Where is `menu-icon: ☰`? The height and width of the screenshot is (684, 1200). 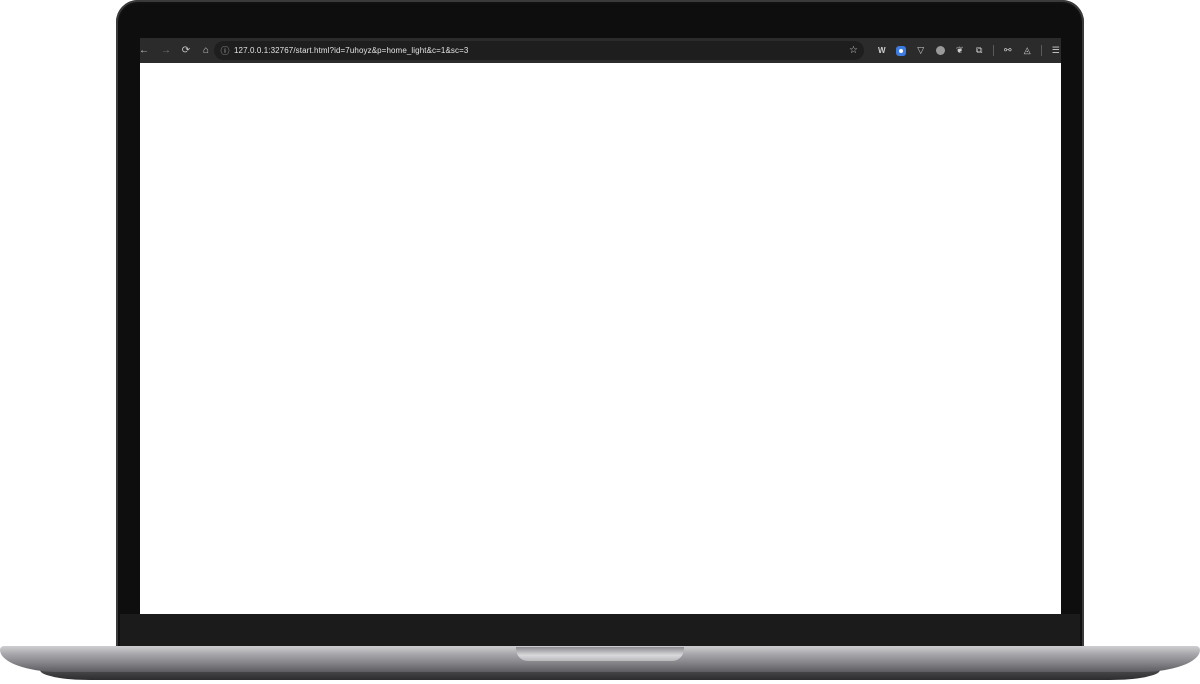 menu-icon: ☰ is located at coordinates (1055, 50).